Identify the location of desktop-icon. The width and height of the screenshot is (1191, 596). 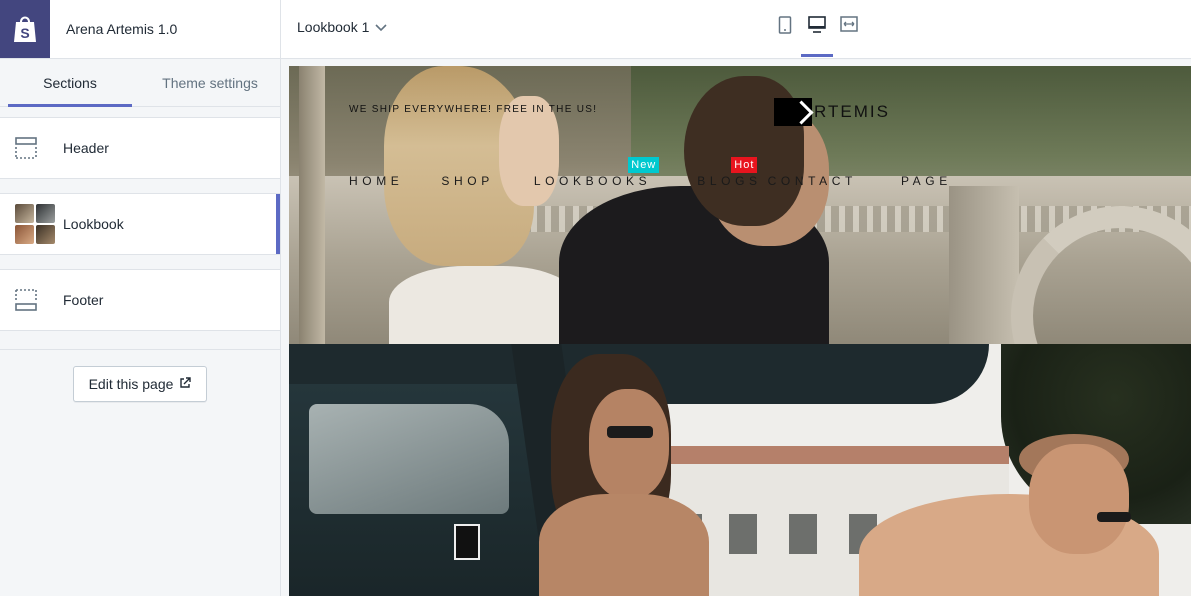
(817, 27).